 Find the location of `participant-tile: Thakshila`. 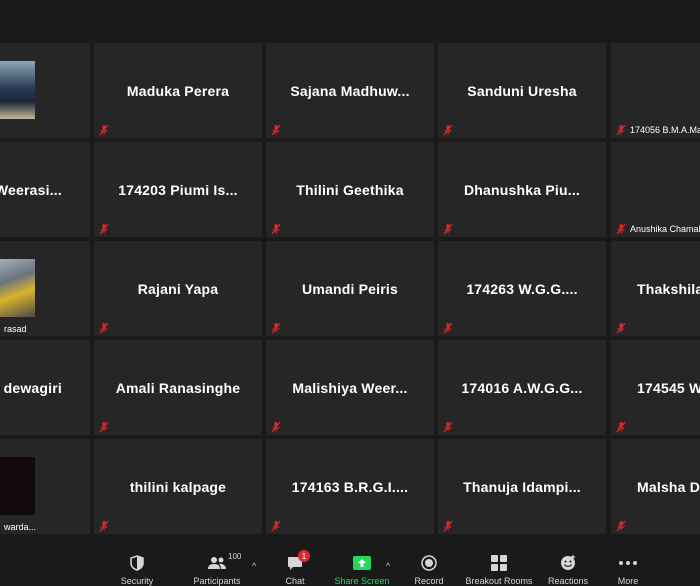

participant-tile: Thakshila is located at coordinates (655, 288).